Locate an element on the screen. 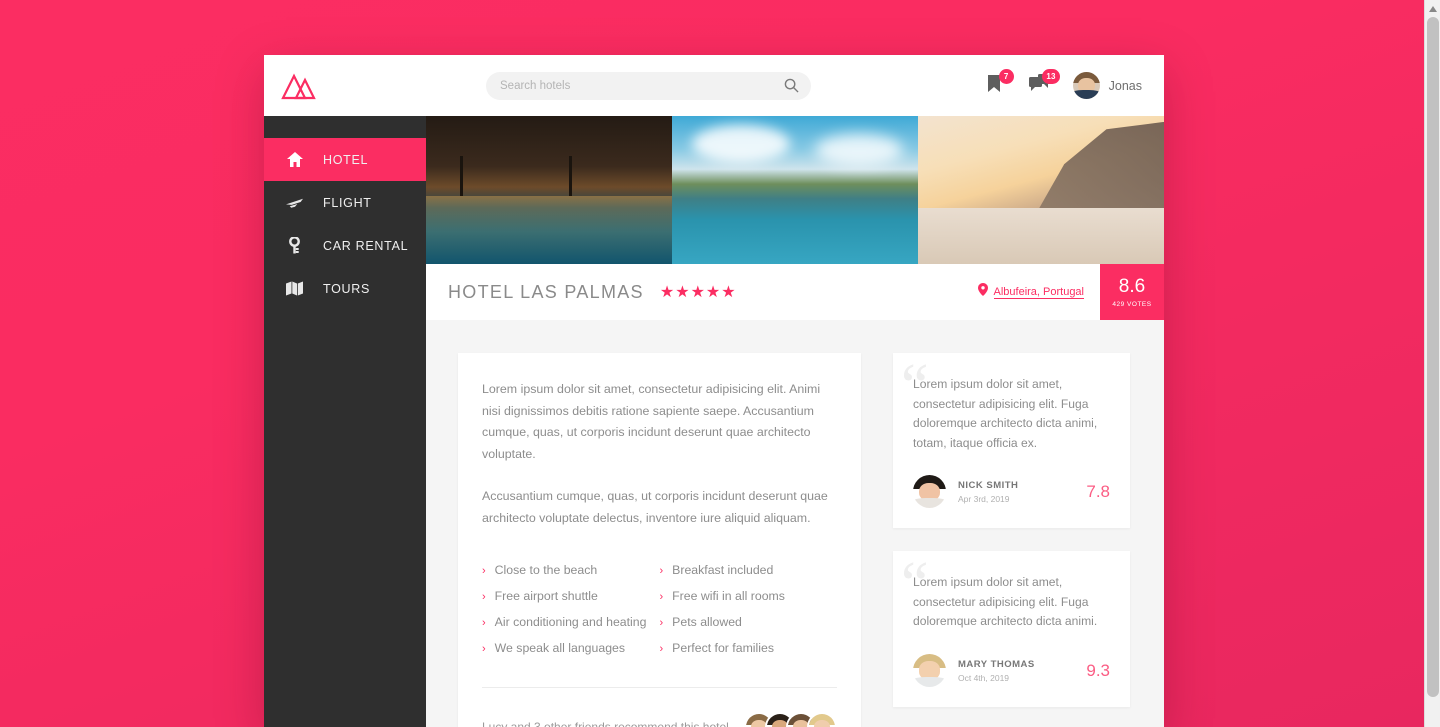 The height and width of the screenshot is (727, 1440). score-votes: 429 VOTES is located at coordinates (1132, 304).